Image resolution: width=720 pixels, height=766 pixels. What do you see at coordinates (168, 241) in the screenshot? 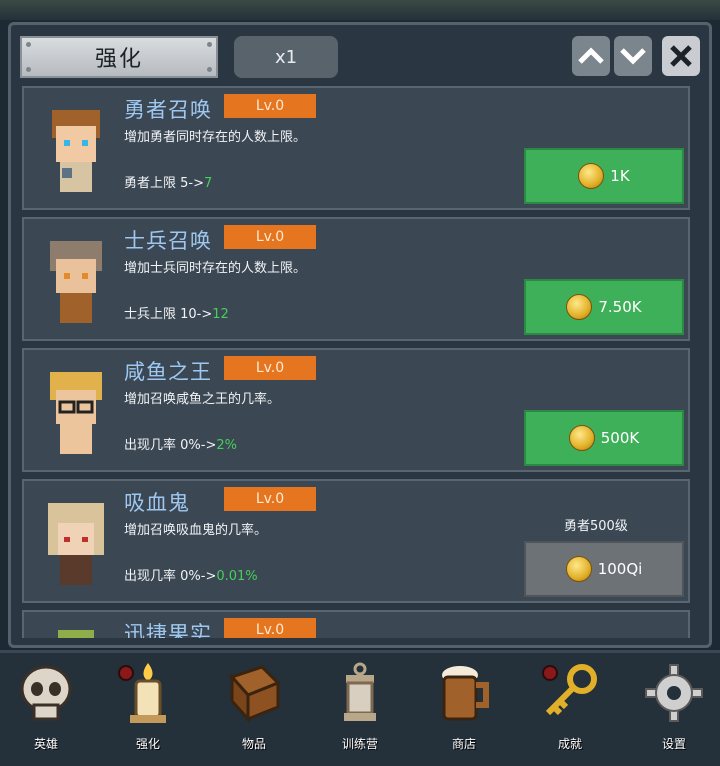
I see `upgrade-name: 士兵召唤` at bounding box center [168, 241].